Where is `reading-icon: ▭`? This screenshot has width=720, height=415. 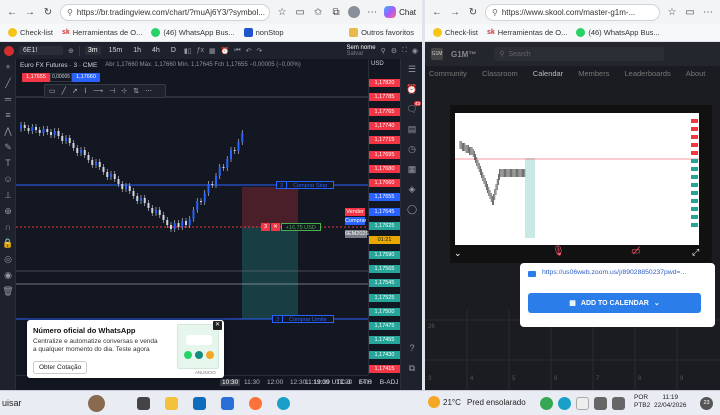 reading-icon: ▭ is located at coordinates (690, 12).